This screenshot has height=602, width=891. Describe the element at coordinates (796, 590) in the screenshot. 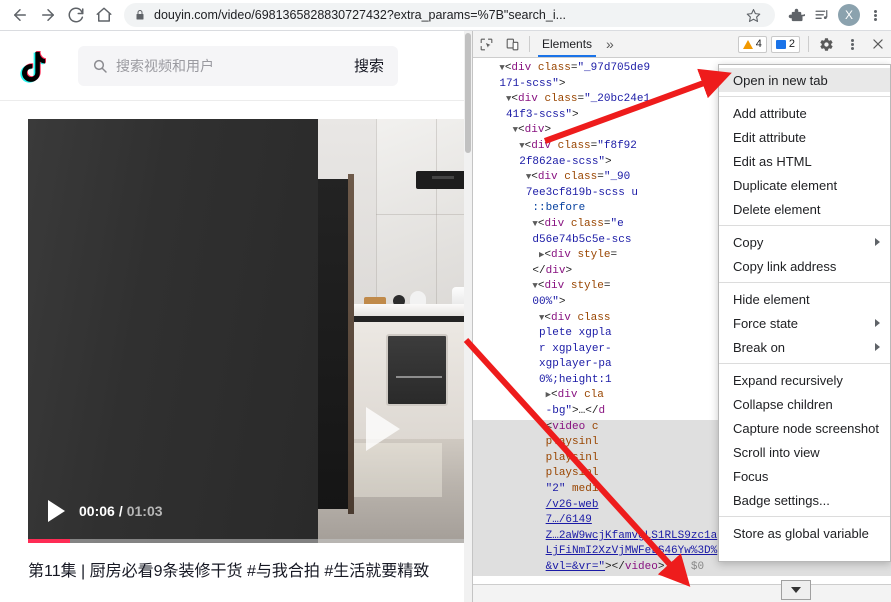

I see `chevron-down-icon` at that location.